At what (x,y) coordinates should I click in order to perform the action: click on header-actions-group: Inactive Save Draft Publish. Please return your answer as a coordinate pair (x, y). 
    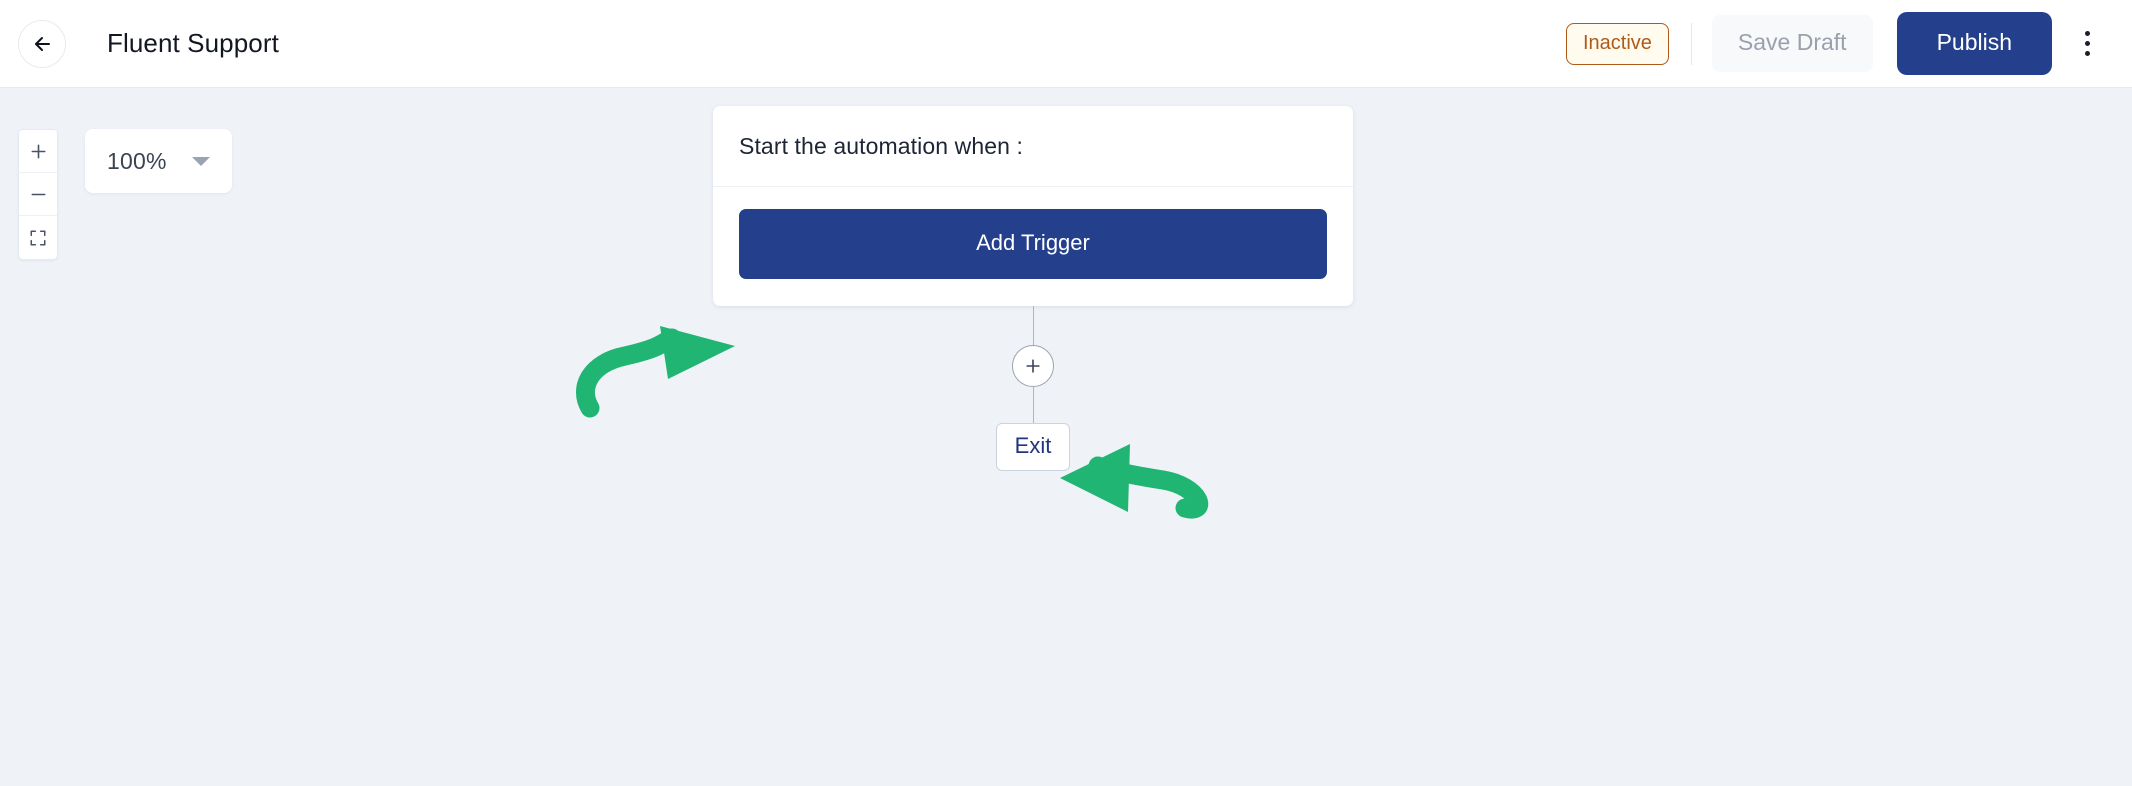
    Looking at the image, I should click on (1837, 43).